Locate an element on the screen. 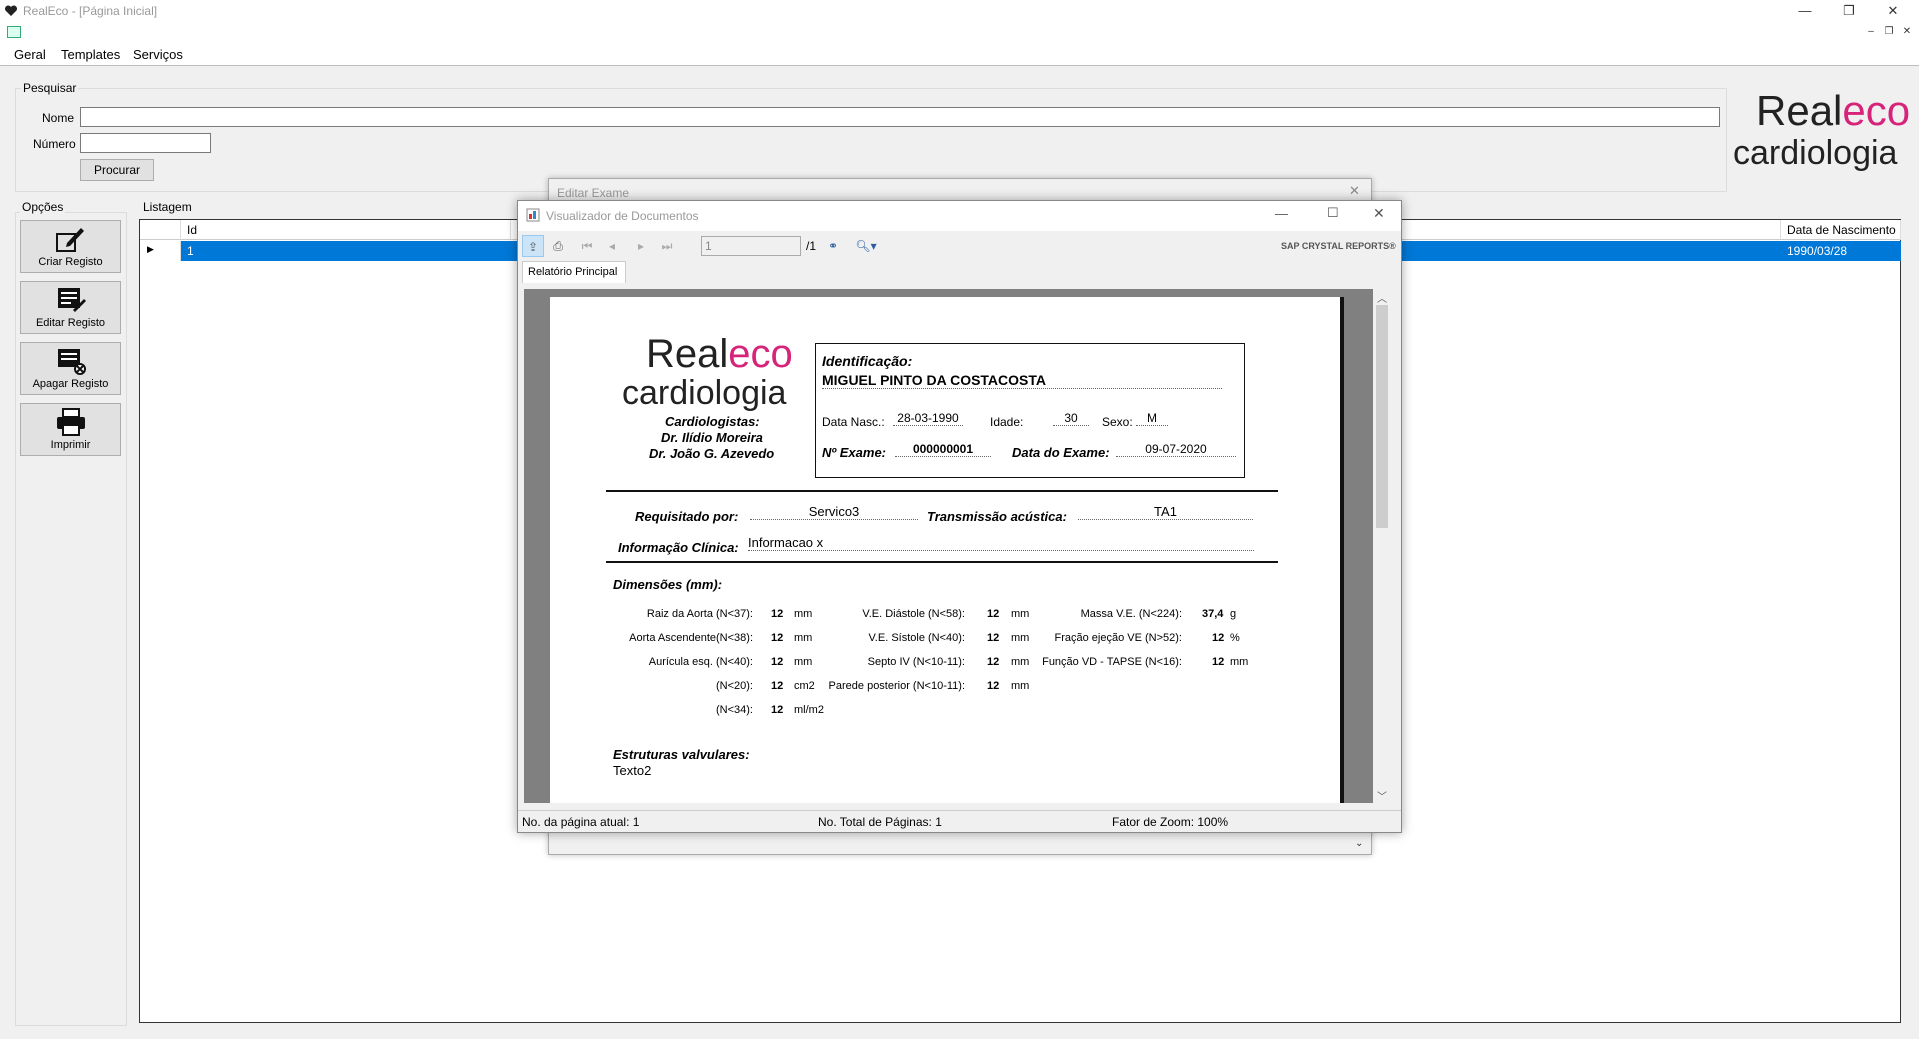  delete-record-button: Apagar Registo is located at coordinates (70, 368).